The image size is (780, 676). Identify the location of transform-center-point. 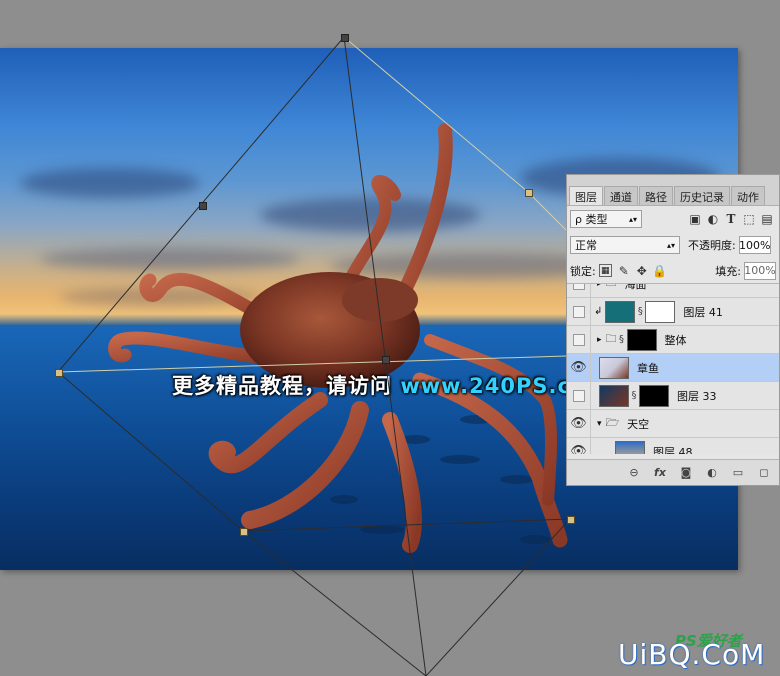
(386, 360).